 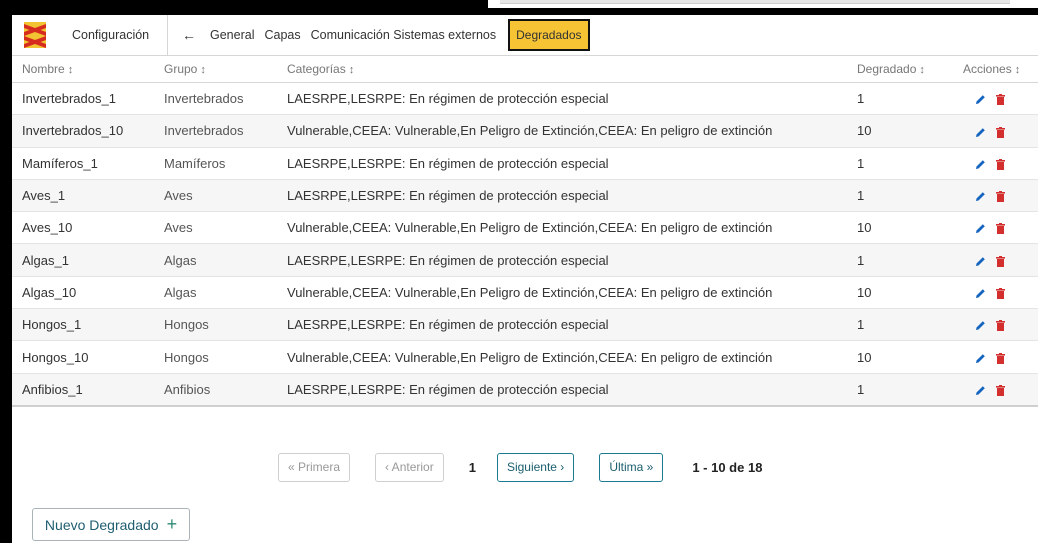 What do you see at coordinates (215, 69) in the screenshot?
I see `header-grupo: Grupo ↕` at bounding box center [215, 69].